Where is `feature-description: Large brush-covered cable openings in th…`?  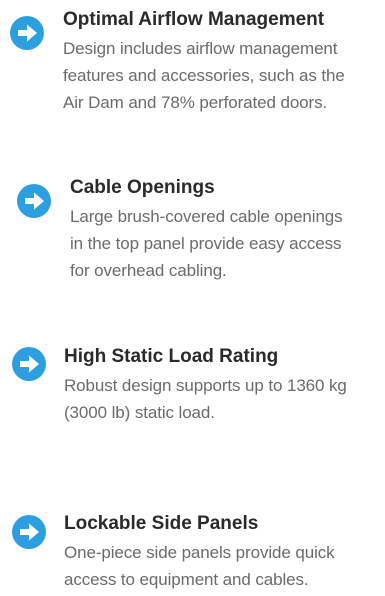 feature-description: Large brush-covered cable openings in th… is located at coordinates (227, 243).